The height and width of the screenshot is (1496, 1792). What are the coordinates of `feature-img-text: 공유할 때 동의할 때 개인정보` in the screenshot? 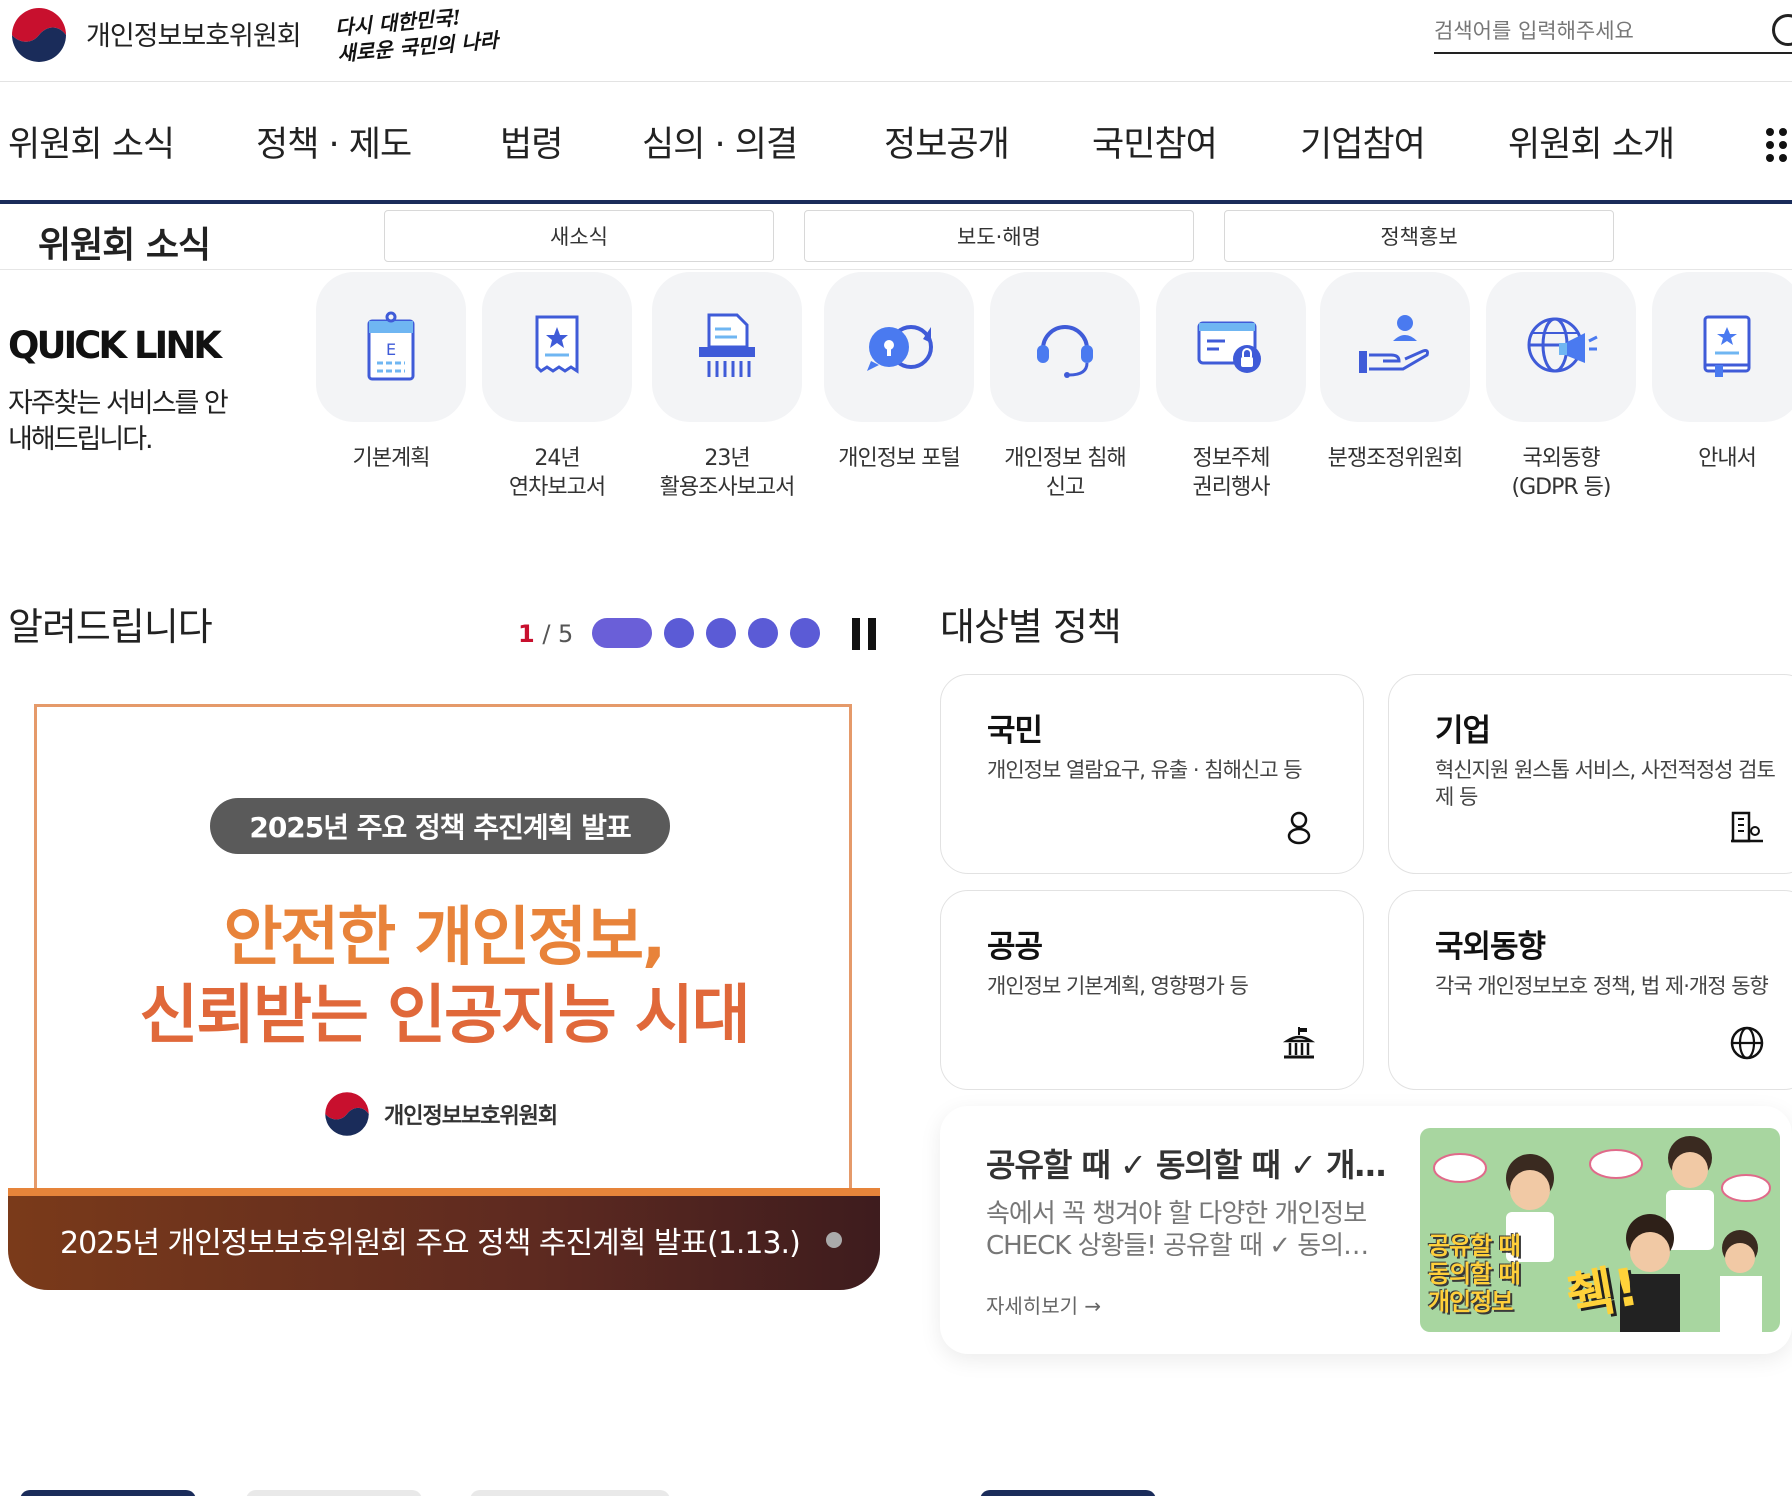 It's located at (1474, 1274).